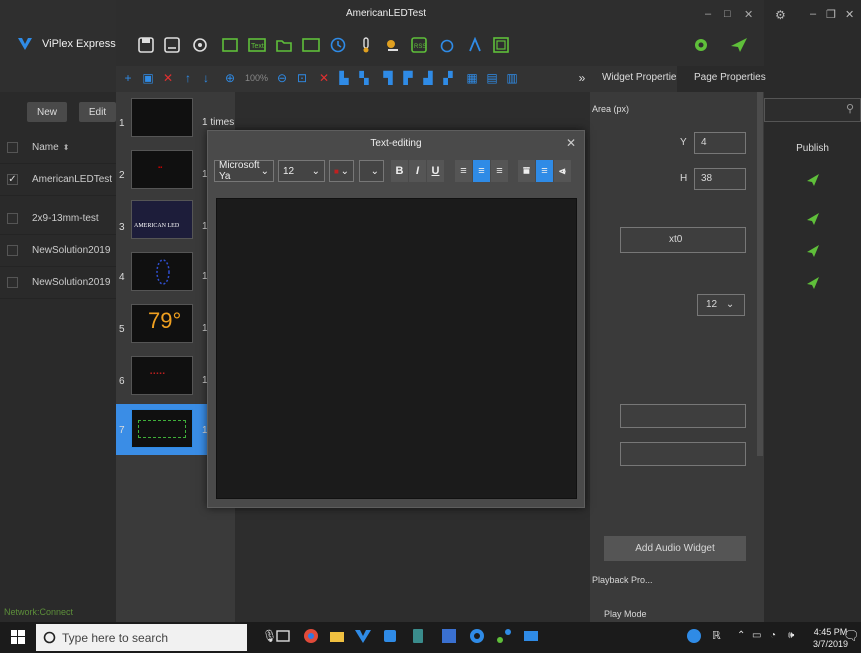 The width and height of the screenshot is (861, 653). Describe the element at coordinates (390, 636) in the screenshot. I see `app-taskbar-icon` at that location.